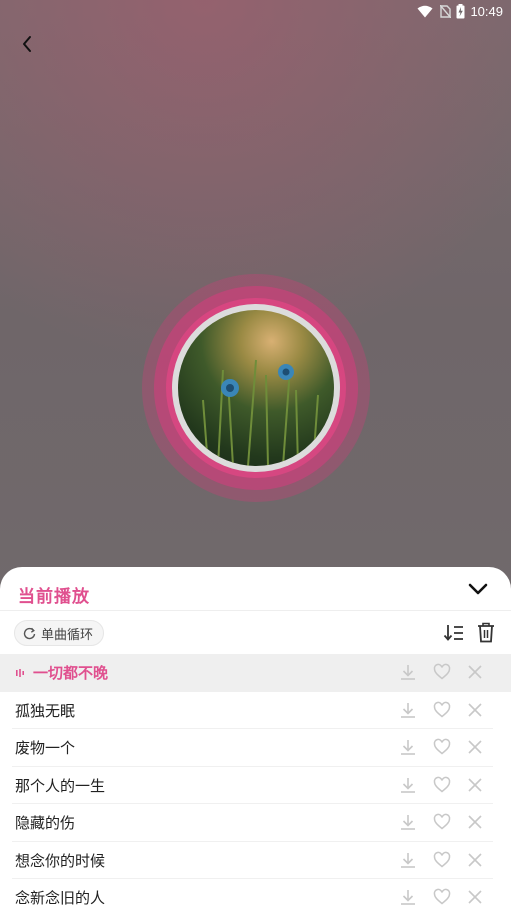  What do you see at coordinates (460, 11) in the screenshot?
I see `battery-charging-icon` at bounding box center [460, 11].